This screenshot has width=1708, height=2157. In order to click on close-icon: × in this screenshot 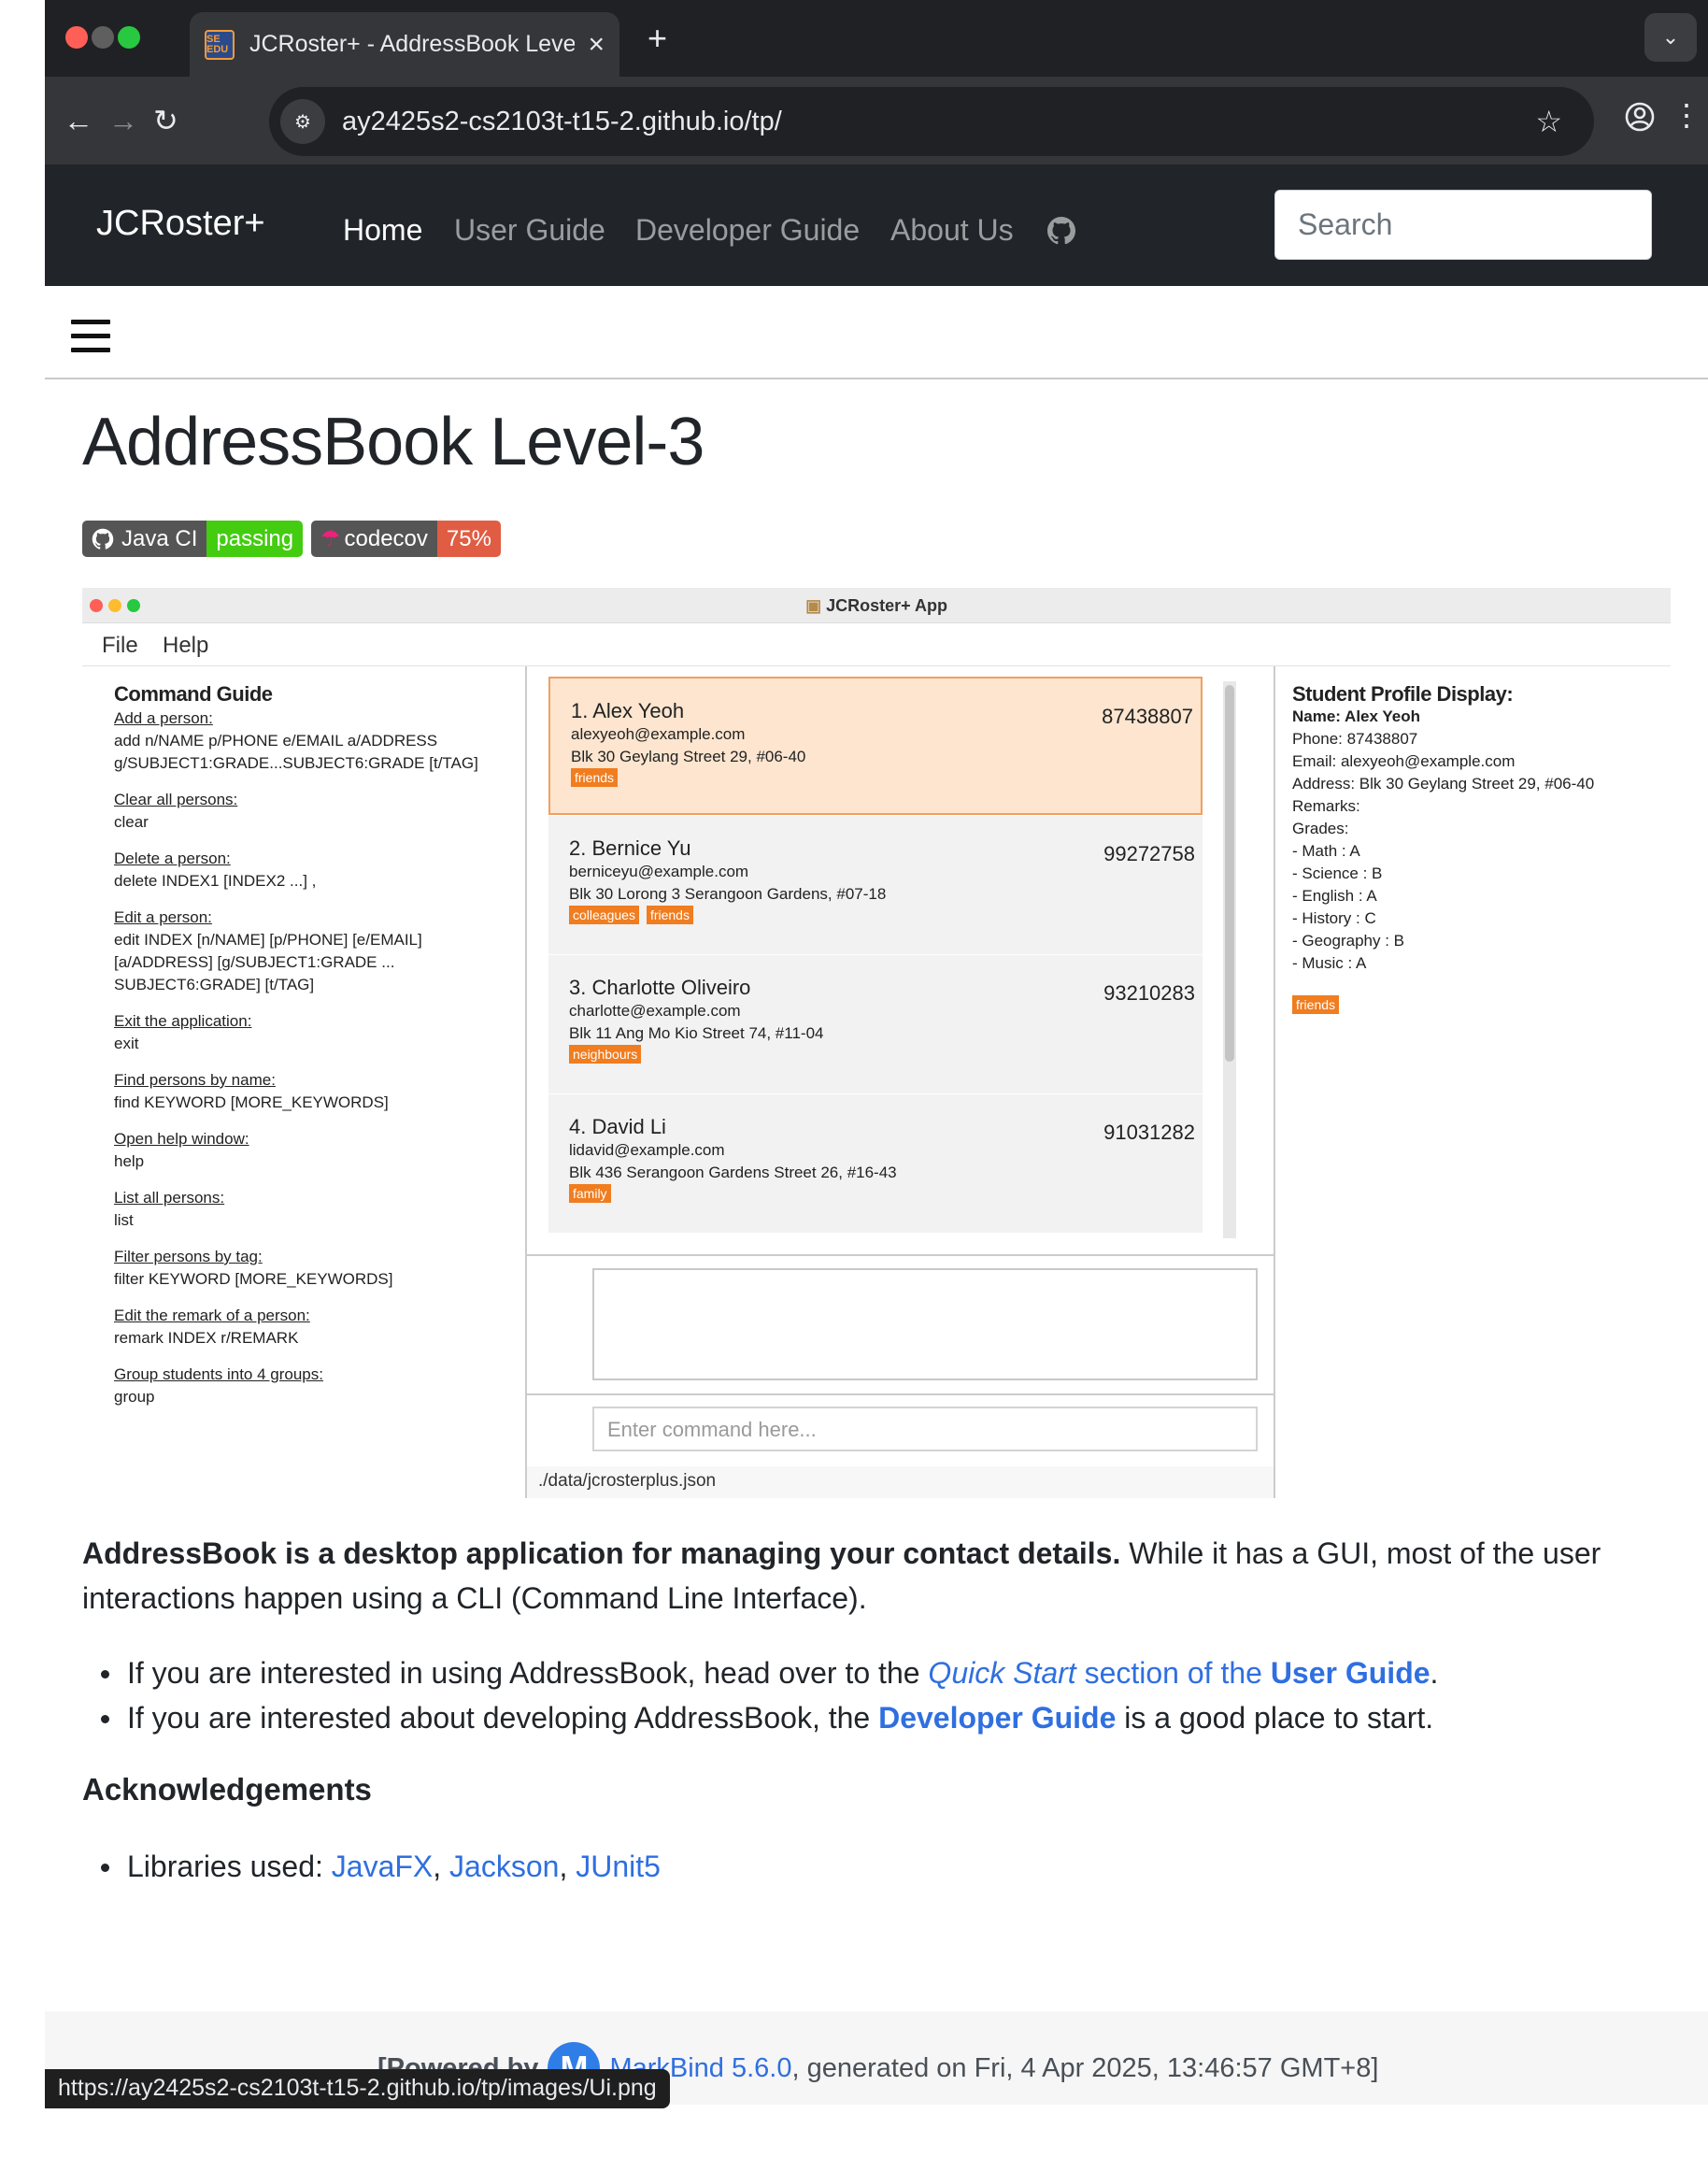, I will do `click(597, 45)`.